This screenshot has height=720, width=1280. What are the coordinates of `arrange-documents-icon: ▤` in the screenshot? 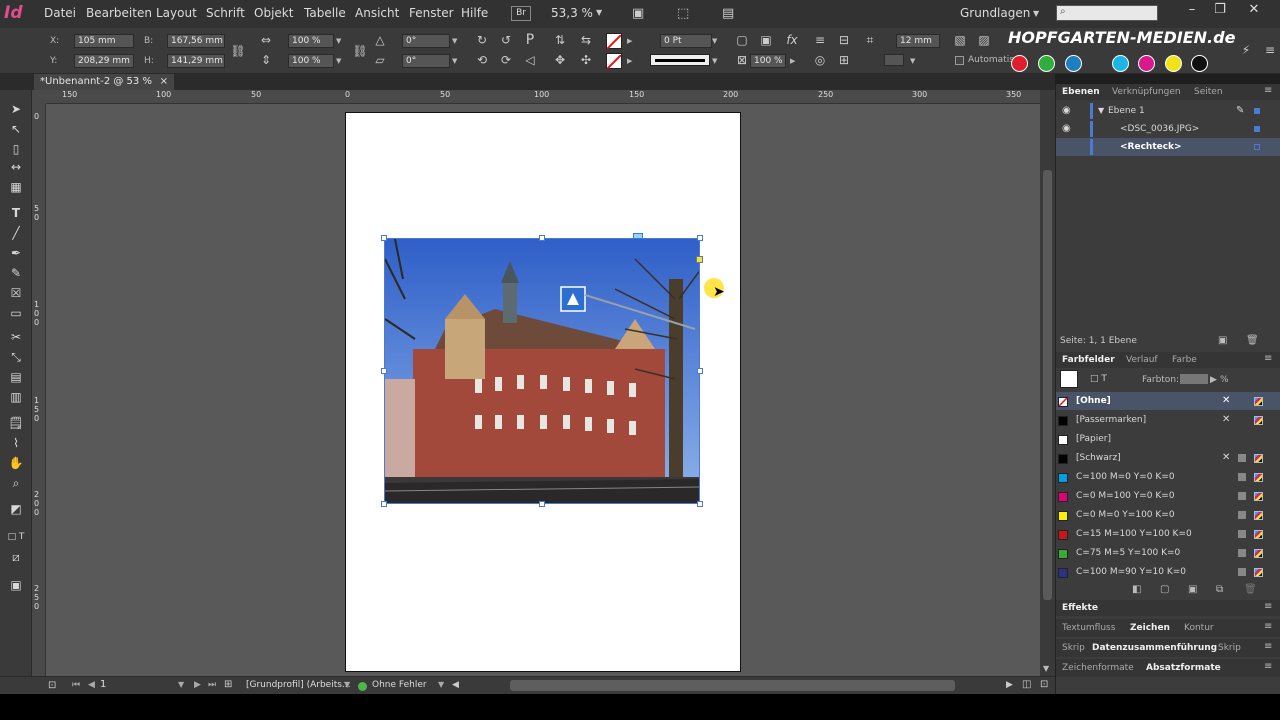 It's located at (728, 13).